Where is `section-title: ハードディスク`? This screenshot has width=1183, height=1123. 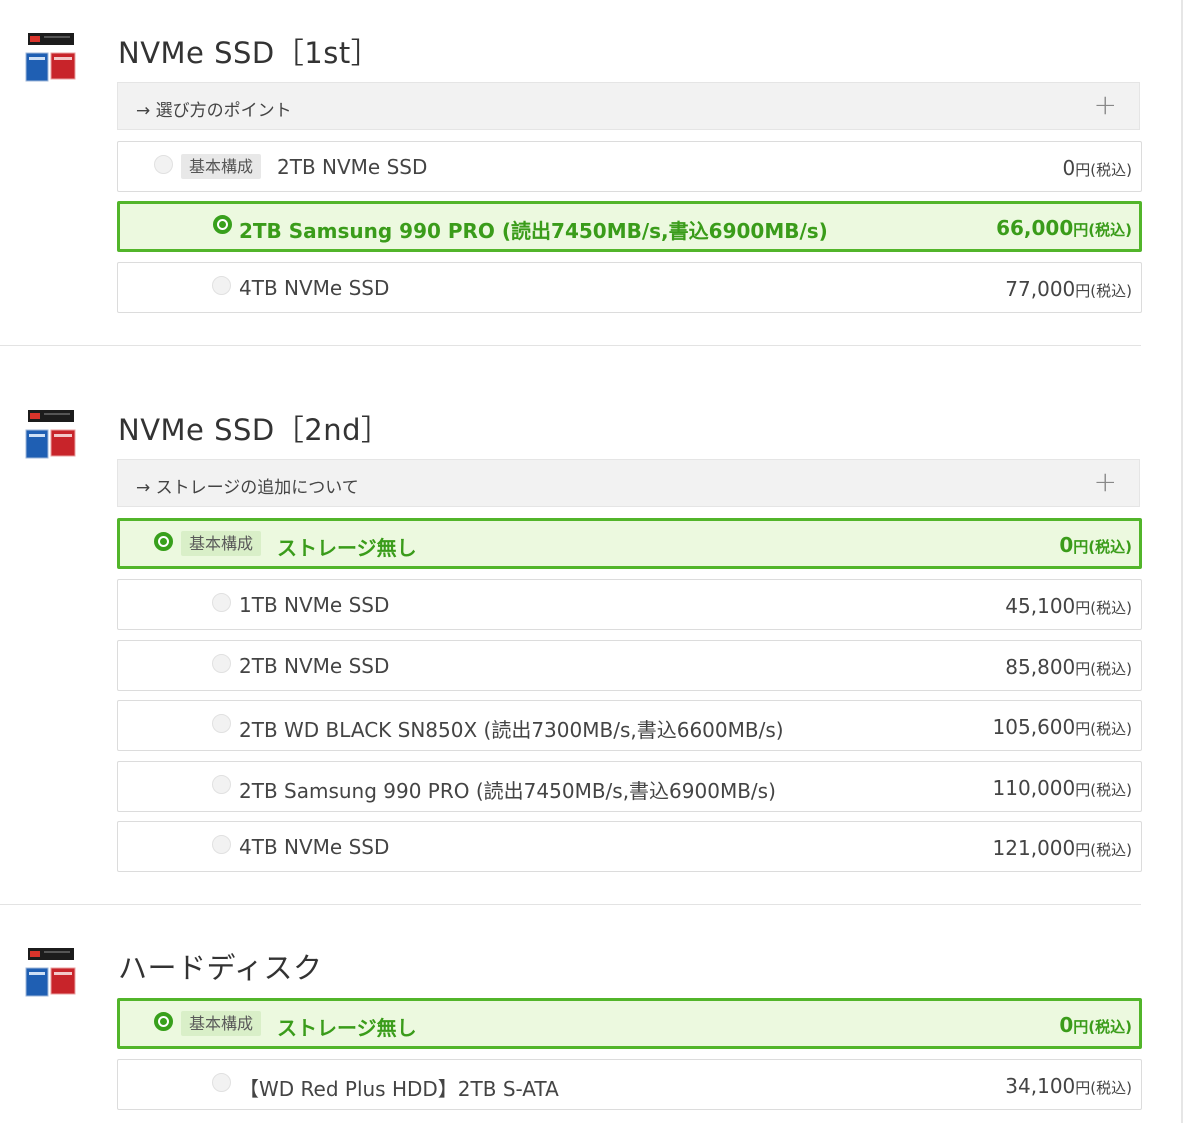 section-title: ハードディスク is located at coordinates (220, 968).